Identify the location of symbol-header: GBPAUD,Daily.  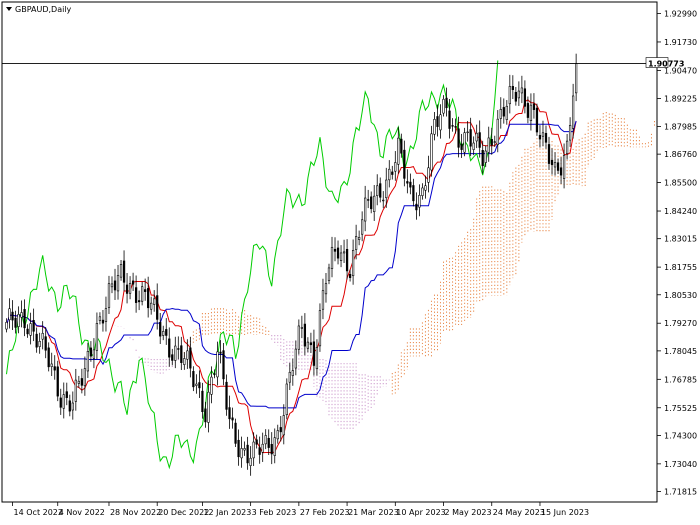
(39, 9).